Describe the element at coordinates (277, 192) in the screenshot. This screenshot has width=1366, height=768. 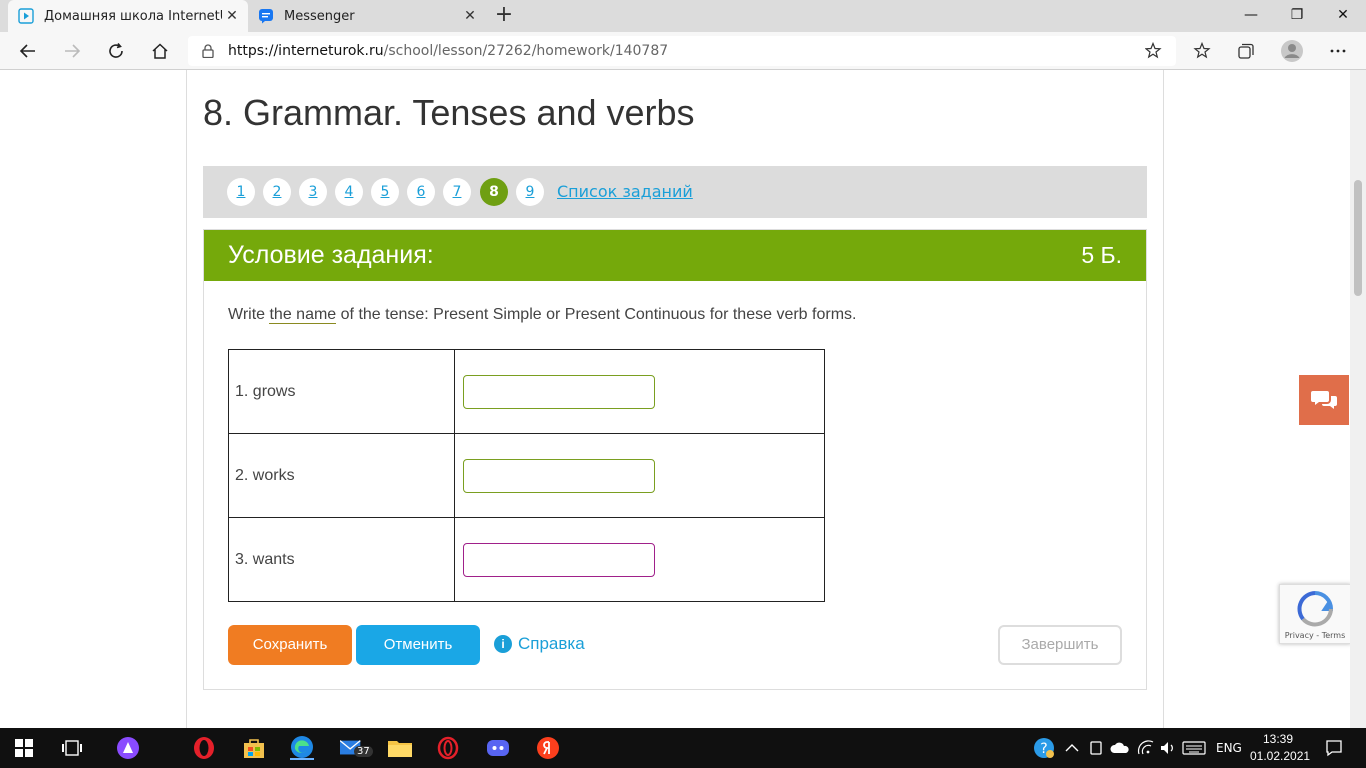
I see `page-link-2: 2` at that location.